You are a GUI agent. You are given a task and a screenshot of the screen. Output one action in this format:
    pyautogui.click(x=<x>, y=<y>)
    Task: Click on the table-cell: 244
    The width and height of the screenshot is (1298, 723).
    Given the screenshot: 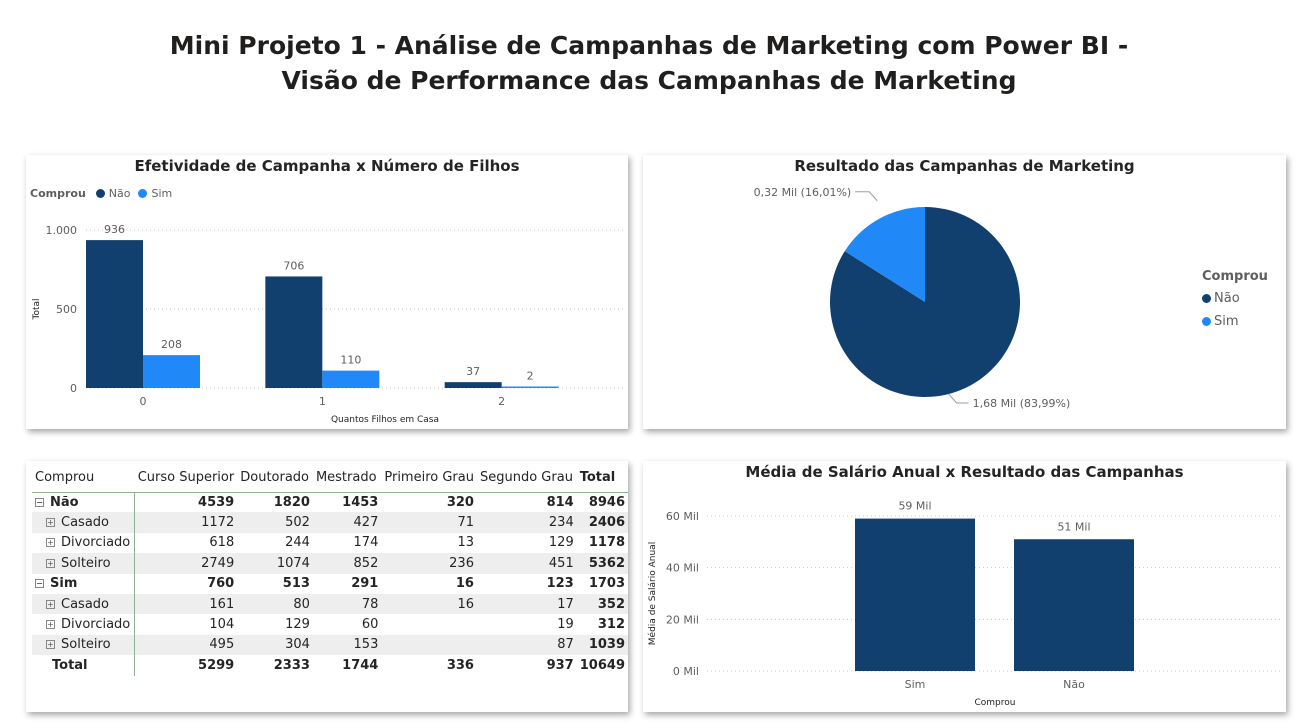 What is the action you would take?
    pyautogui.click(x=297, y=543)
    